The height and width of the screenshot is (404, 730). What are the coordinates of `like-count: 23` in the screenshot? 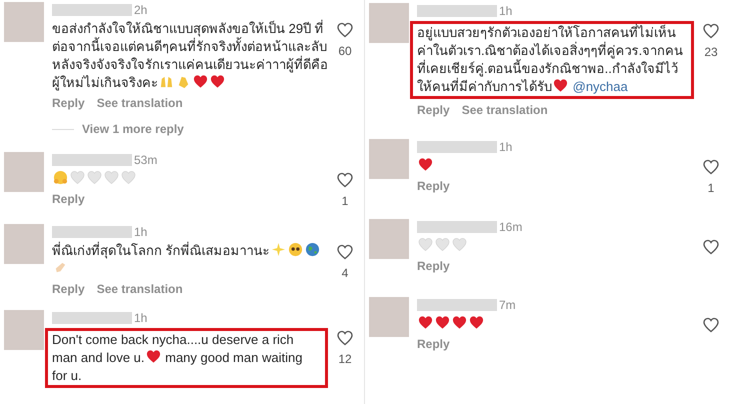 It's located at (711, 52).